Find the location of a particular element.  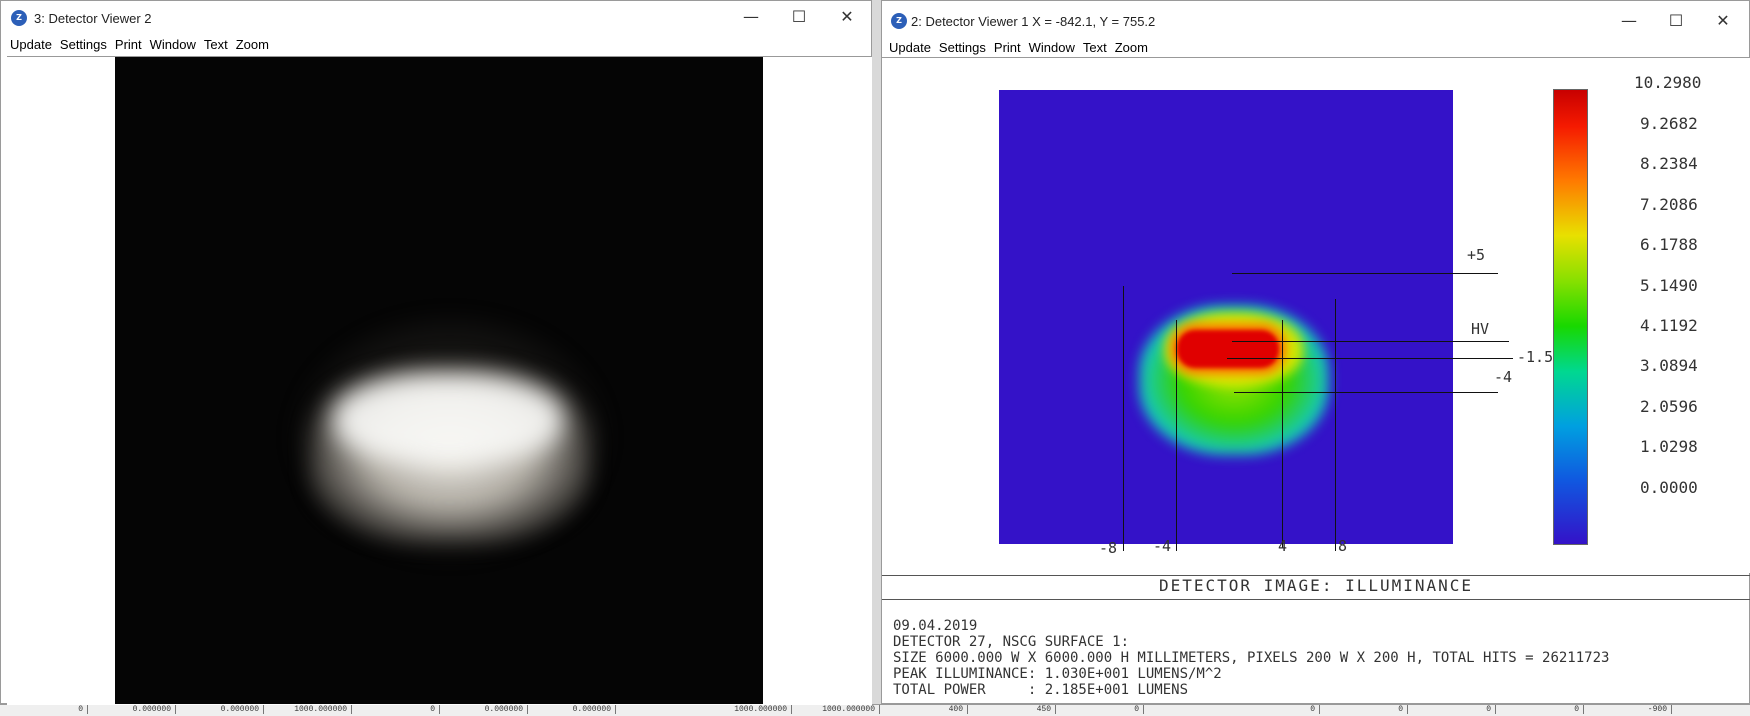

scale-tick: 4.1192 is located at coordinates (1669, 325).